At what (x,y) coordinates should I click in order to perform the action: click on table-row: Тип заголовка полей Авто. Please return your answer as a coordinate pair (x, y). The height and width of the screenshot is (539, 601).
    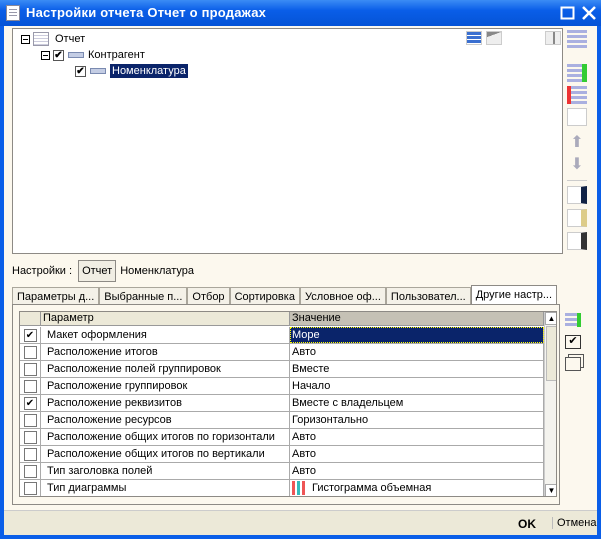
    Looking at the image, I should click on (282, 471).